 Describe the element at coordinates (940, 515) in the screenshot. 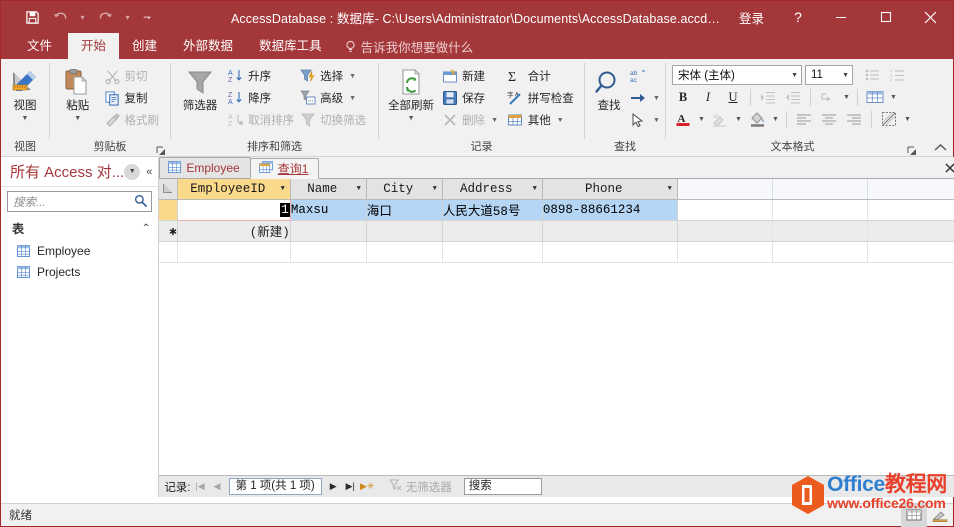

I see `design-view-button` at that location.